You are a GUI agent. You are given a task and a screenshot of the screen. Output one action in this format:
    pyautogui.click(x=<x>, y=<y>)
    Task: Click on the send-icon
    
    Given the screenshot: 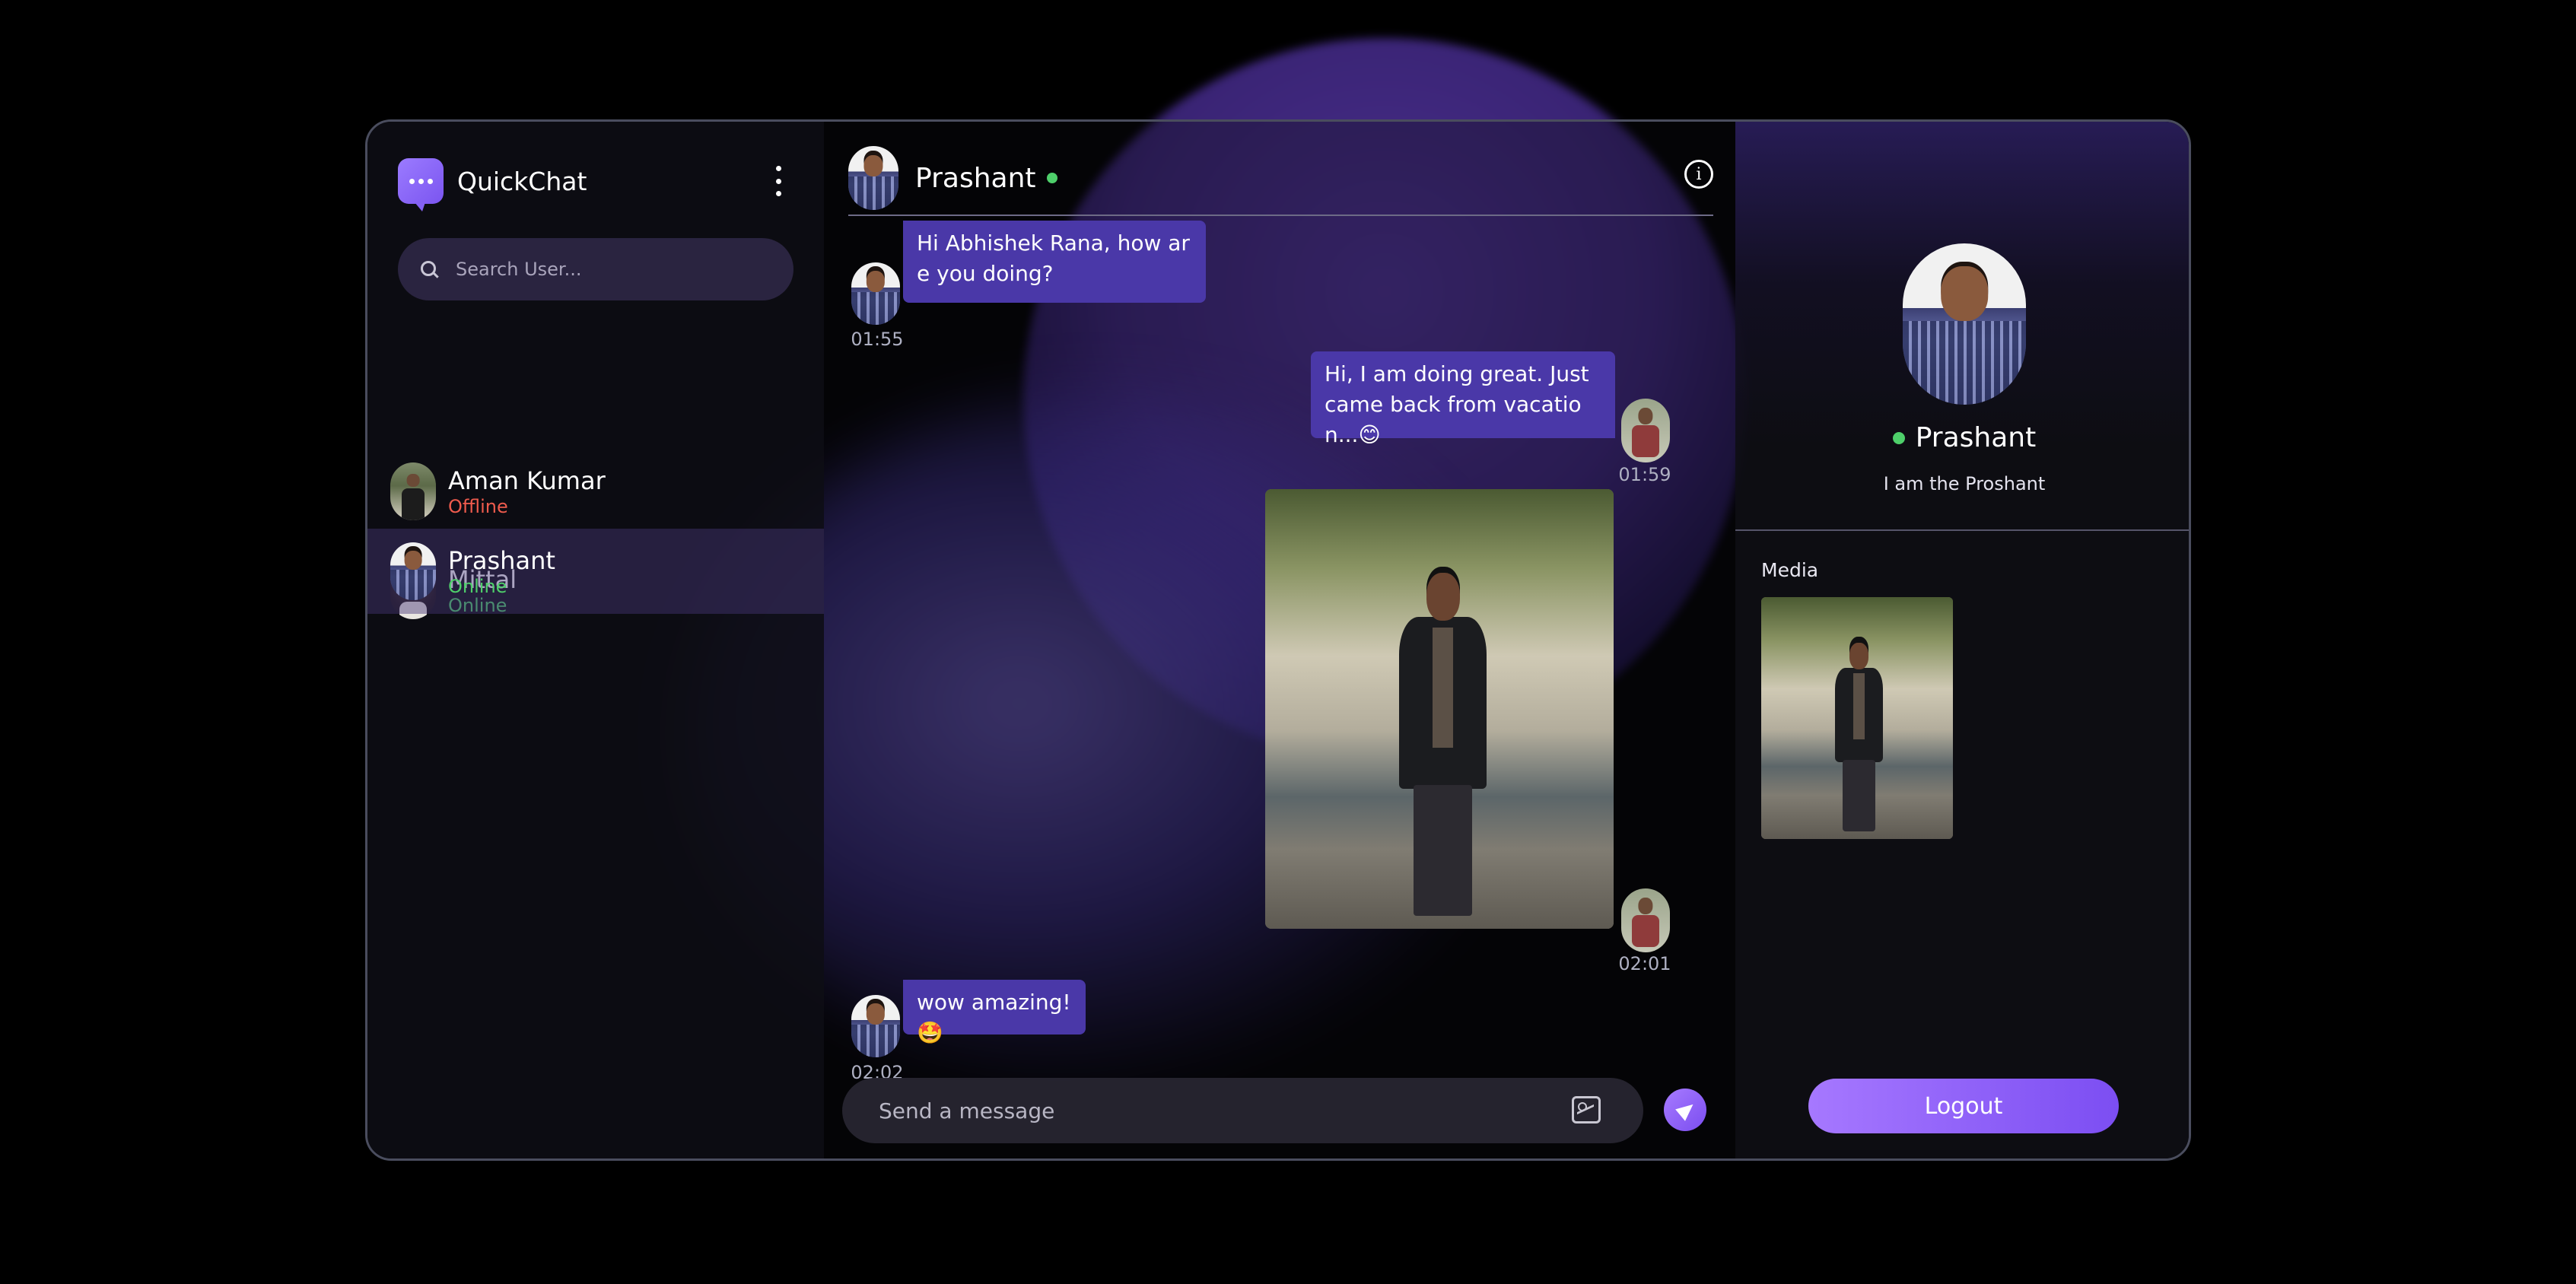 What is the action you would take?
    pyautogui.click(x=1686, y=1109)
    